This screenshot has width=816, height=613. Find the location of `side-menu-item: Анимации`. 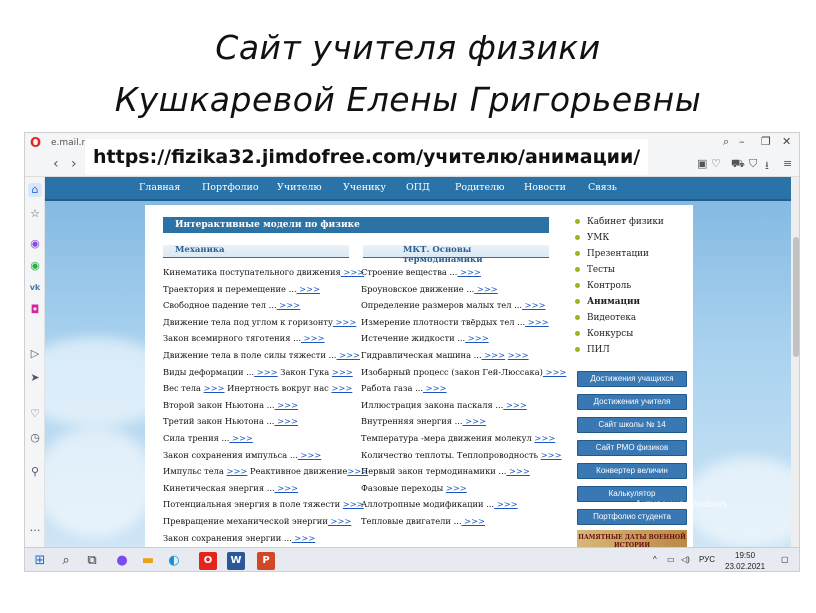

side-menu-item: Анимации is located at coordinates (619, 305).